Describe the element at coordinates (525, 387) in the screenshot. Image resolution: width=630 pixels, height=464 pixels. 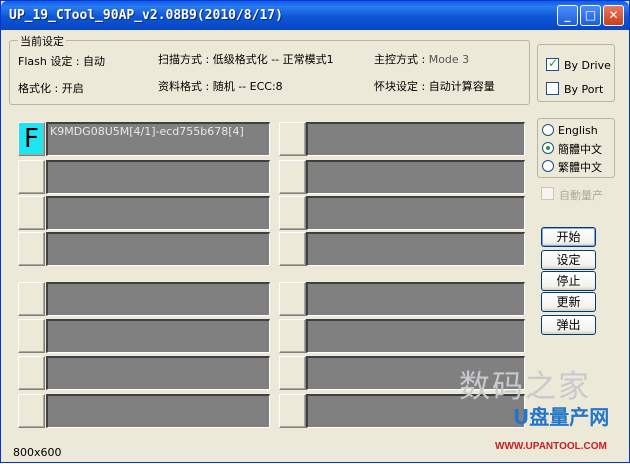
I see `watermark-site-name: 数码之家` at that location.